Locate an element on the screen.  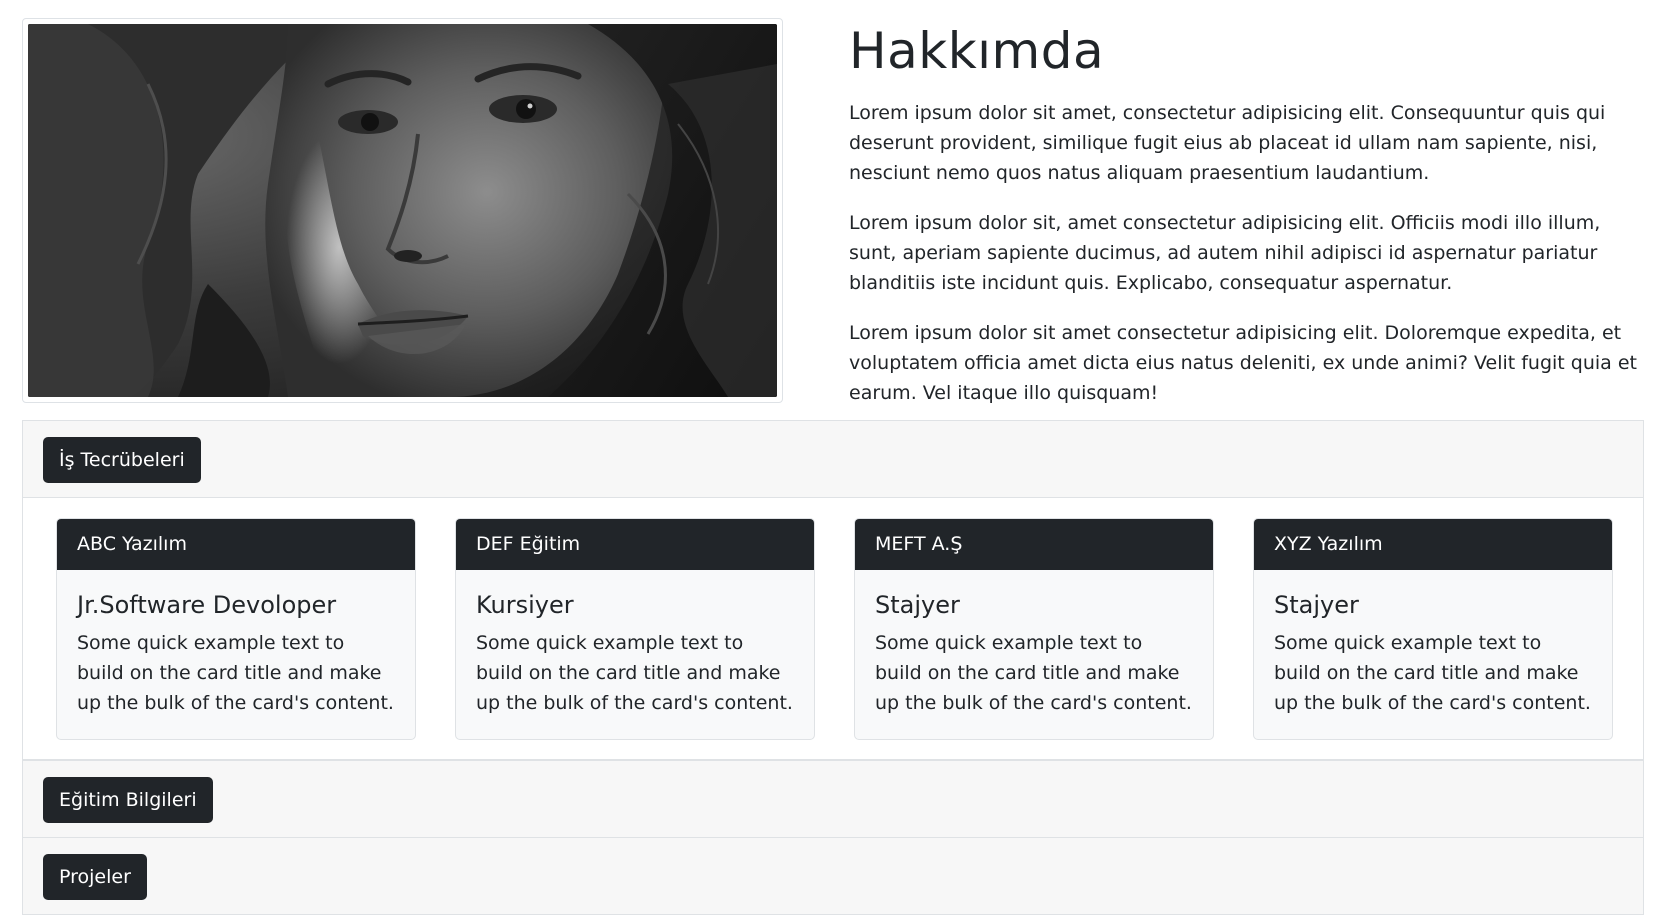
accordion-projects-header: Projeler is located at coordinates (833, 876).